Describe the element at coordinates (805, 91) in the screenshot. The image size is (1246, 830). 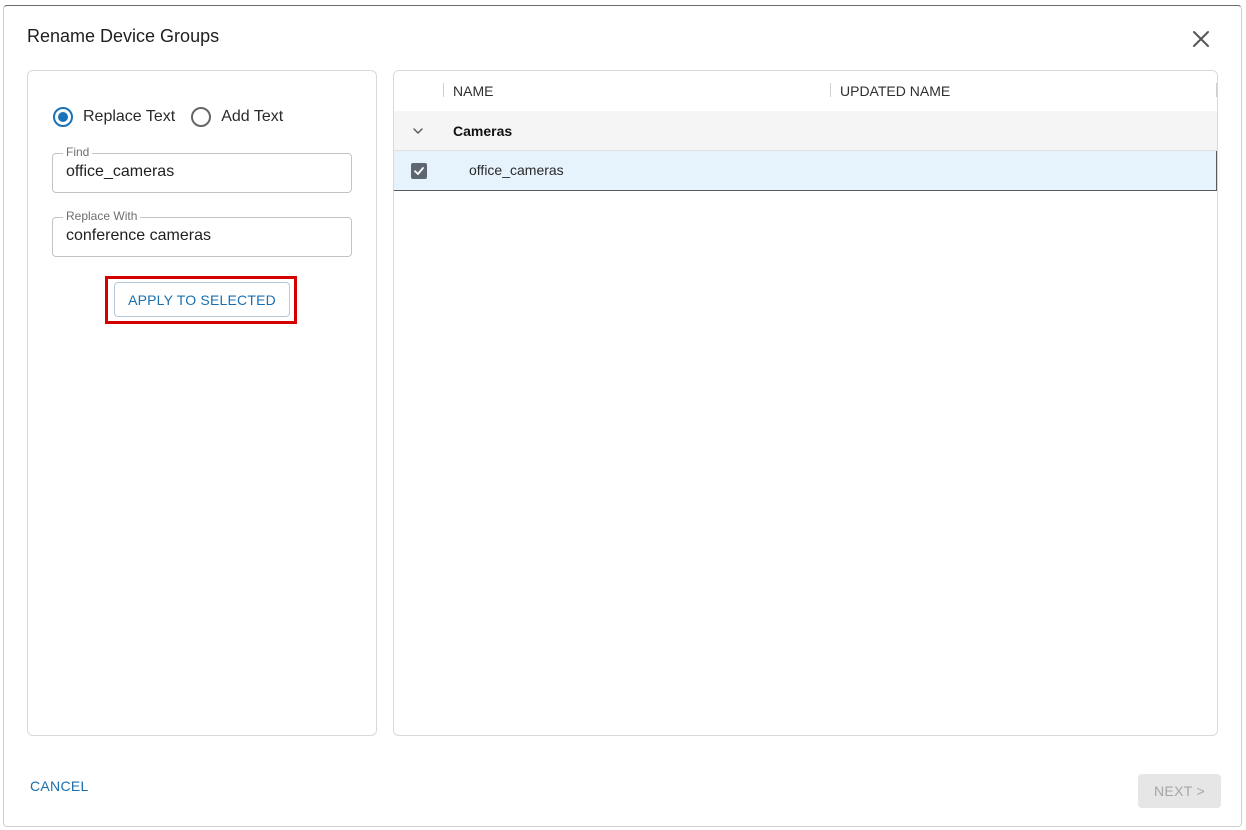
I see `table-header: NAME UPDATED NAME` at that location.